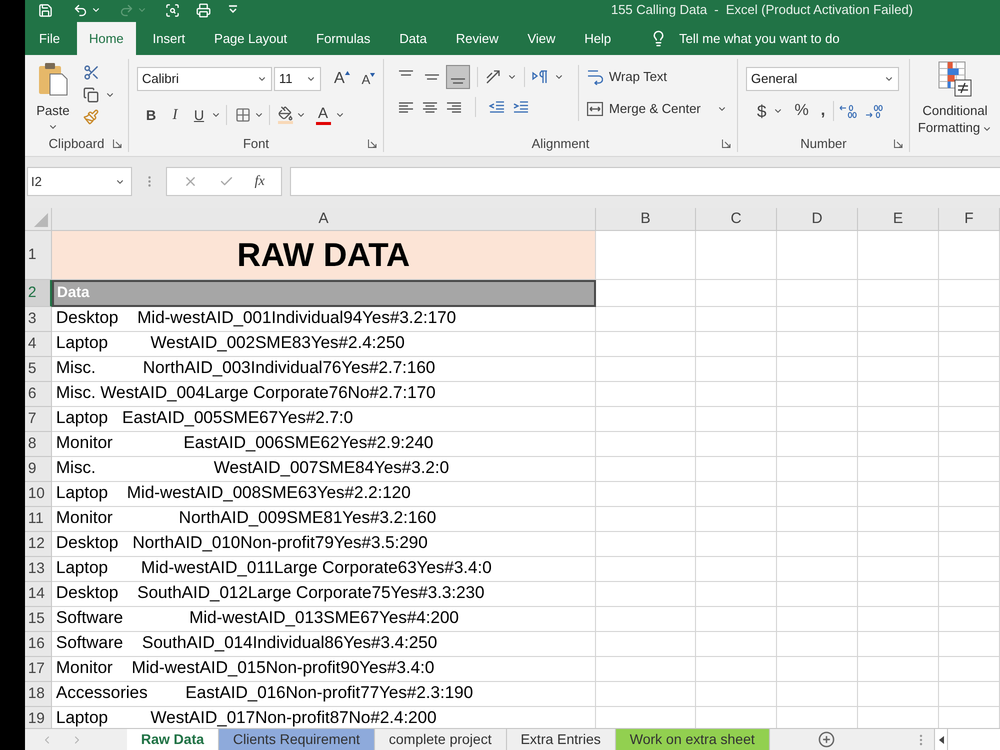  I want to click on currency-button: $, so click(762, 111).